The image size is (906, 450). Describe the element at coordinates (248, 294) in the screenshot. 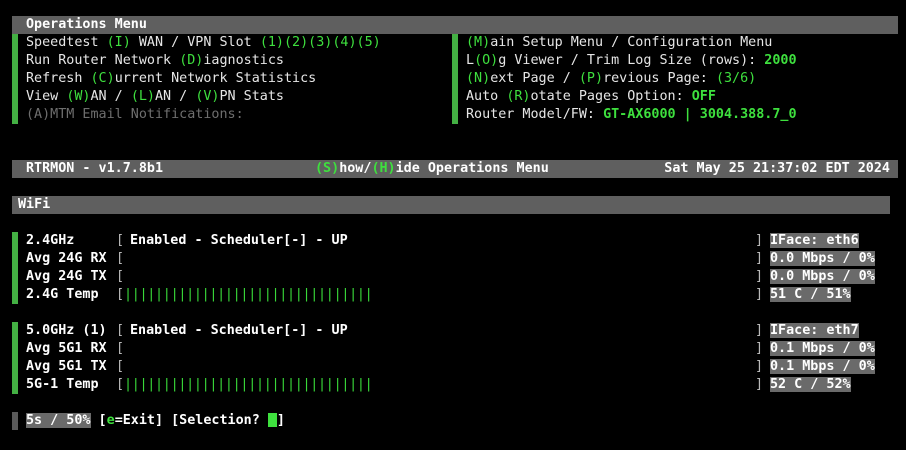

I see `temperature-bar: ||||||||||||||||||||||||||||||||` at that location.